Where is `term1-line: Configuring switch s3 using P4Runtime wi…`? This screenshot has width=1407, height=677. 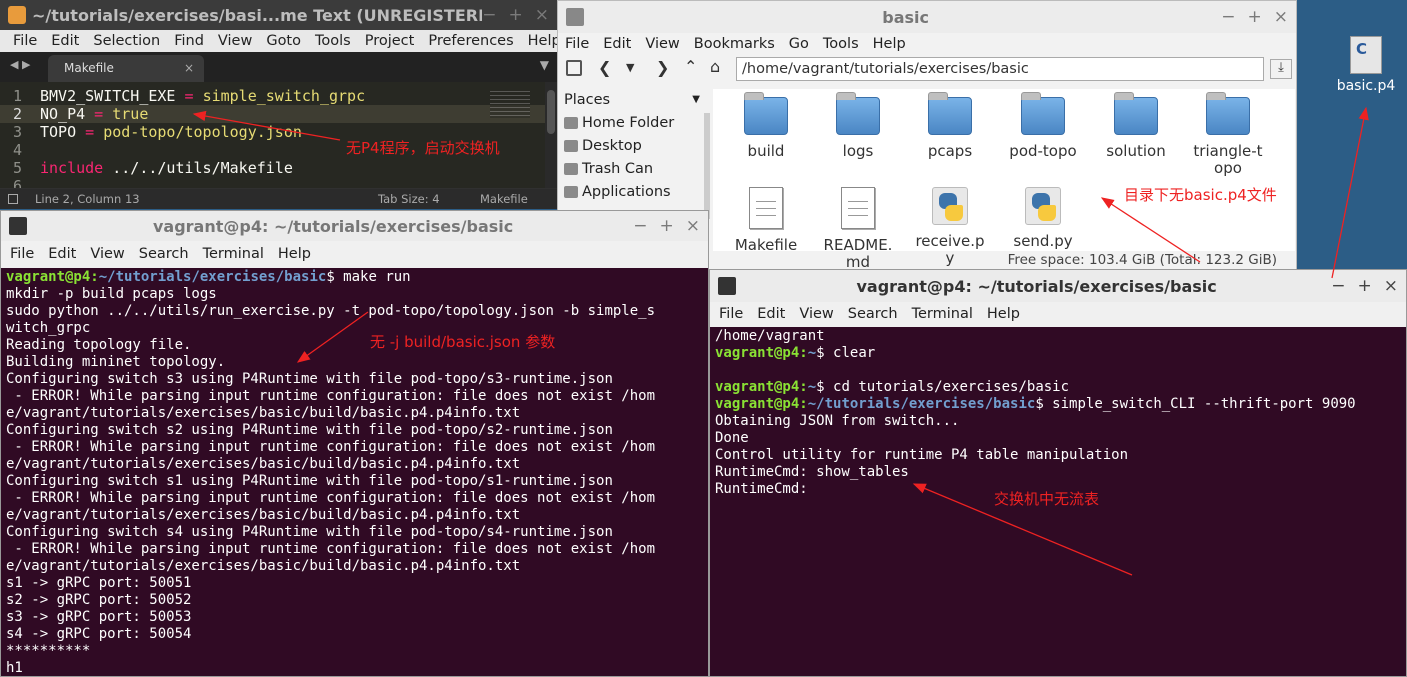 term1-line: Configuring switch s3 using P4Runtime wi… is located at coordinates (309, 379).